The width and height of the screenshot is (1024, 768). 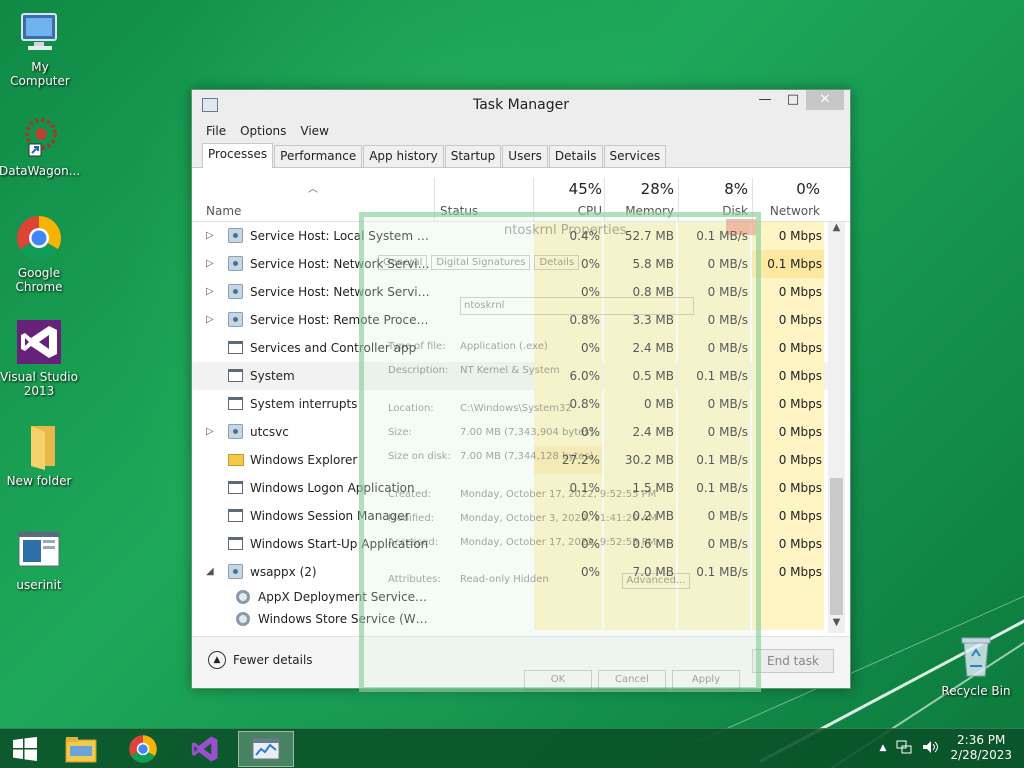 What do you see at coordinates (836, 427) in the screenshot?
I see `vertical-scrollbar: ▲ ▼` at bounding box center [836, 427].